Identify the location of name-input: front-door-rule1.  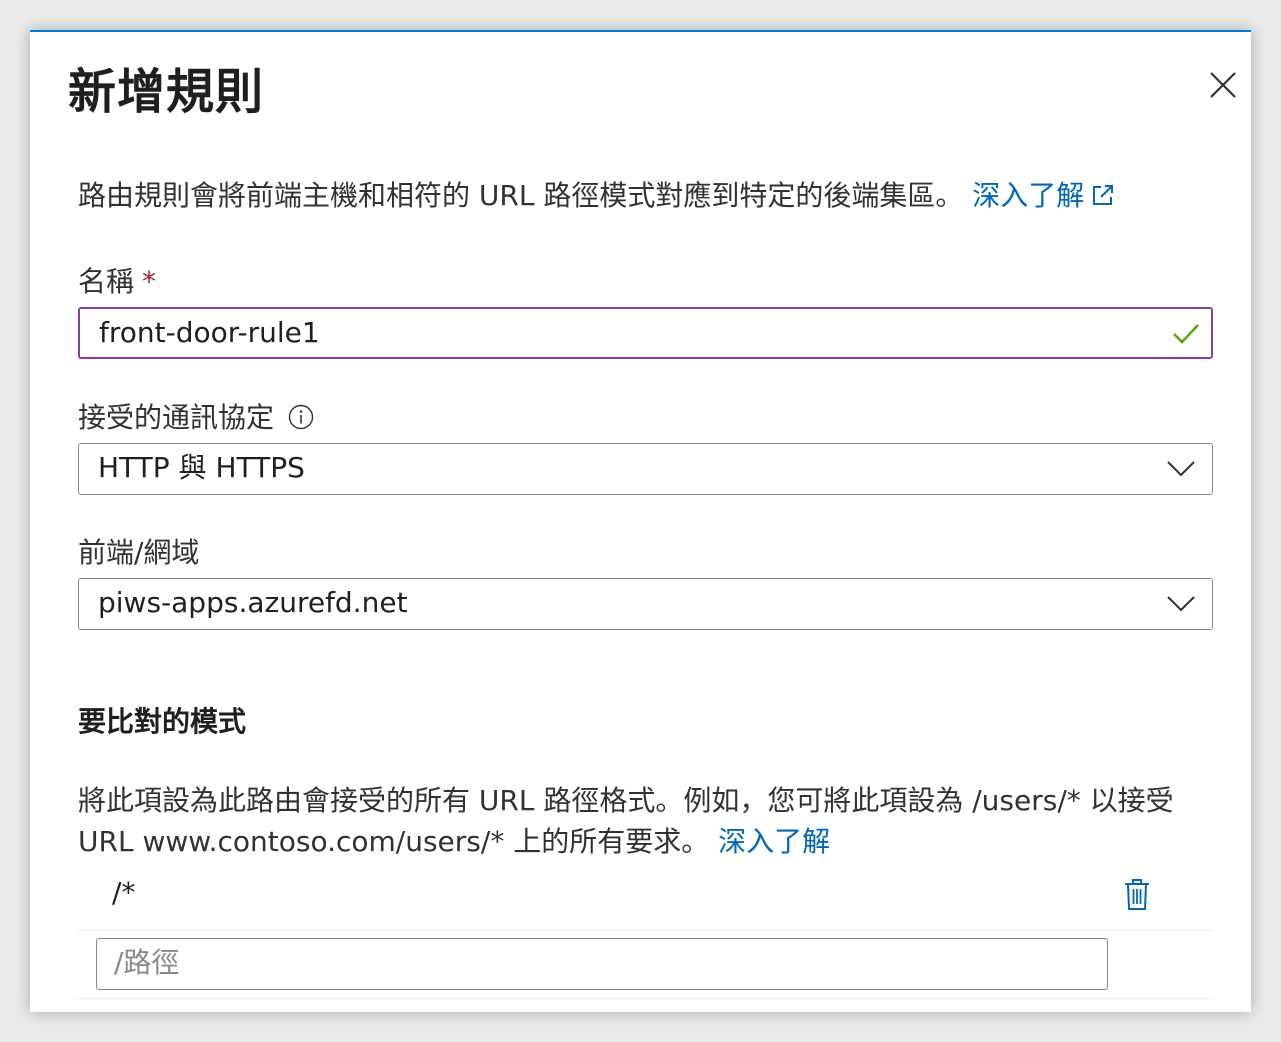
(645, 333).